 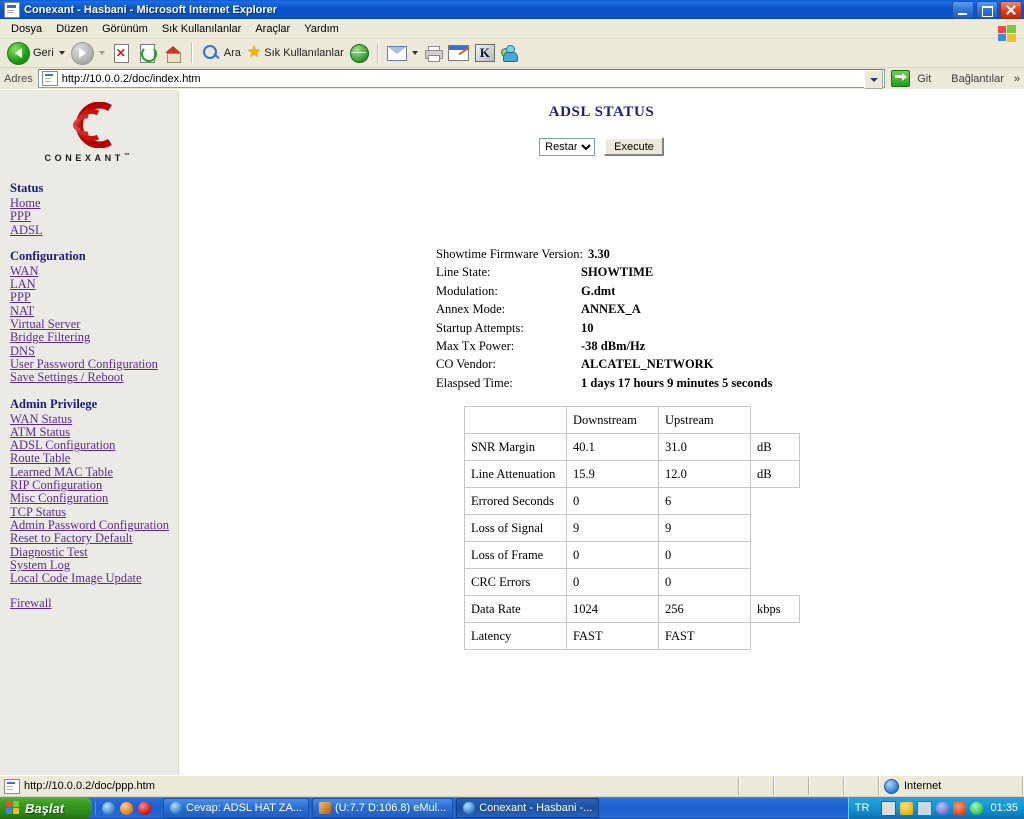 I want to click on info-value: ALCATEL_NETWORK, so click(x=647, y=364).